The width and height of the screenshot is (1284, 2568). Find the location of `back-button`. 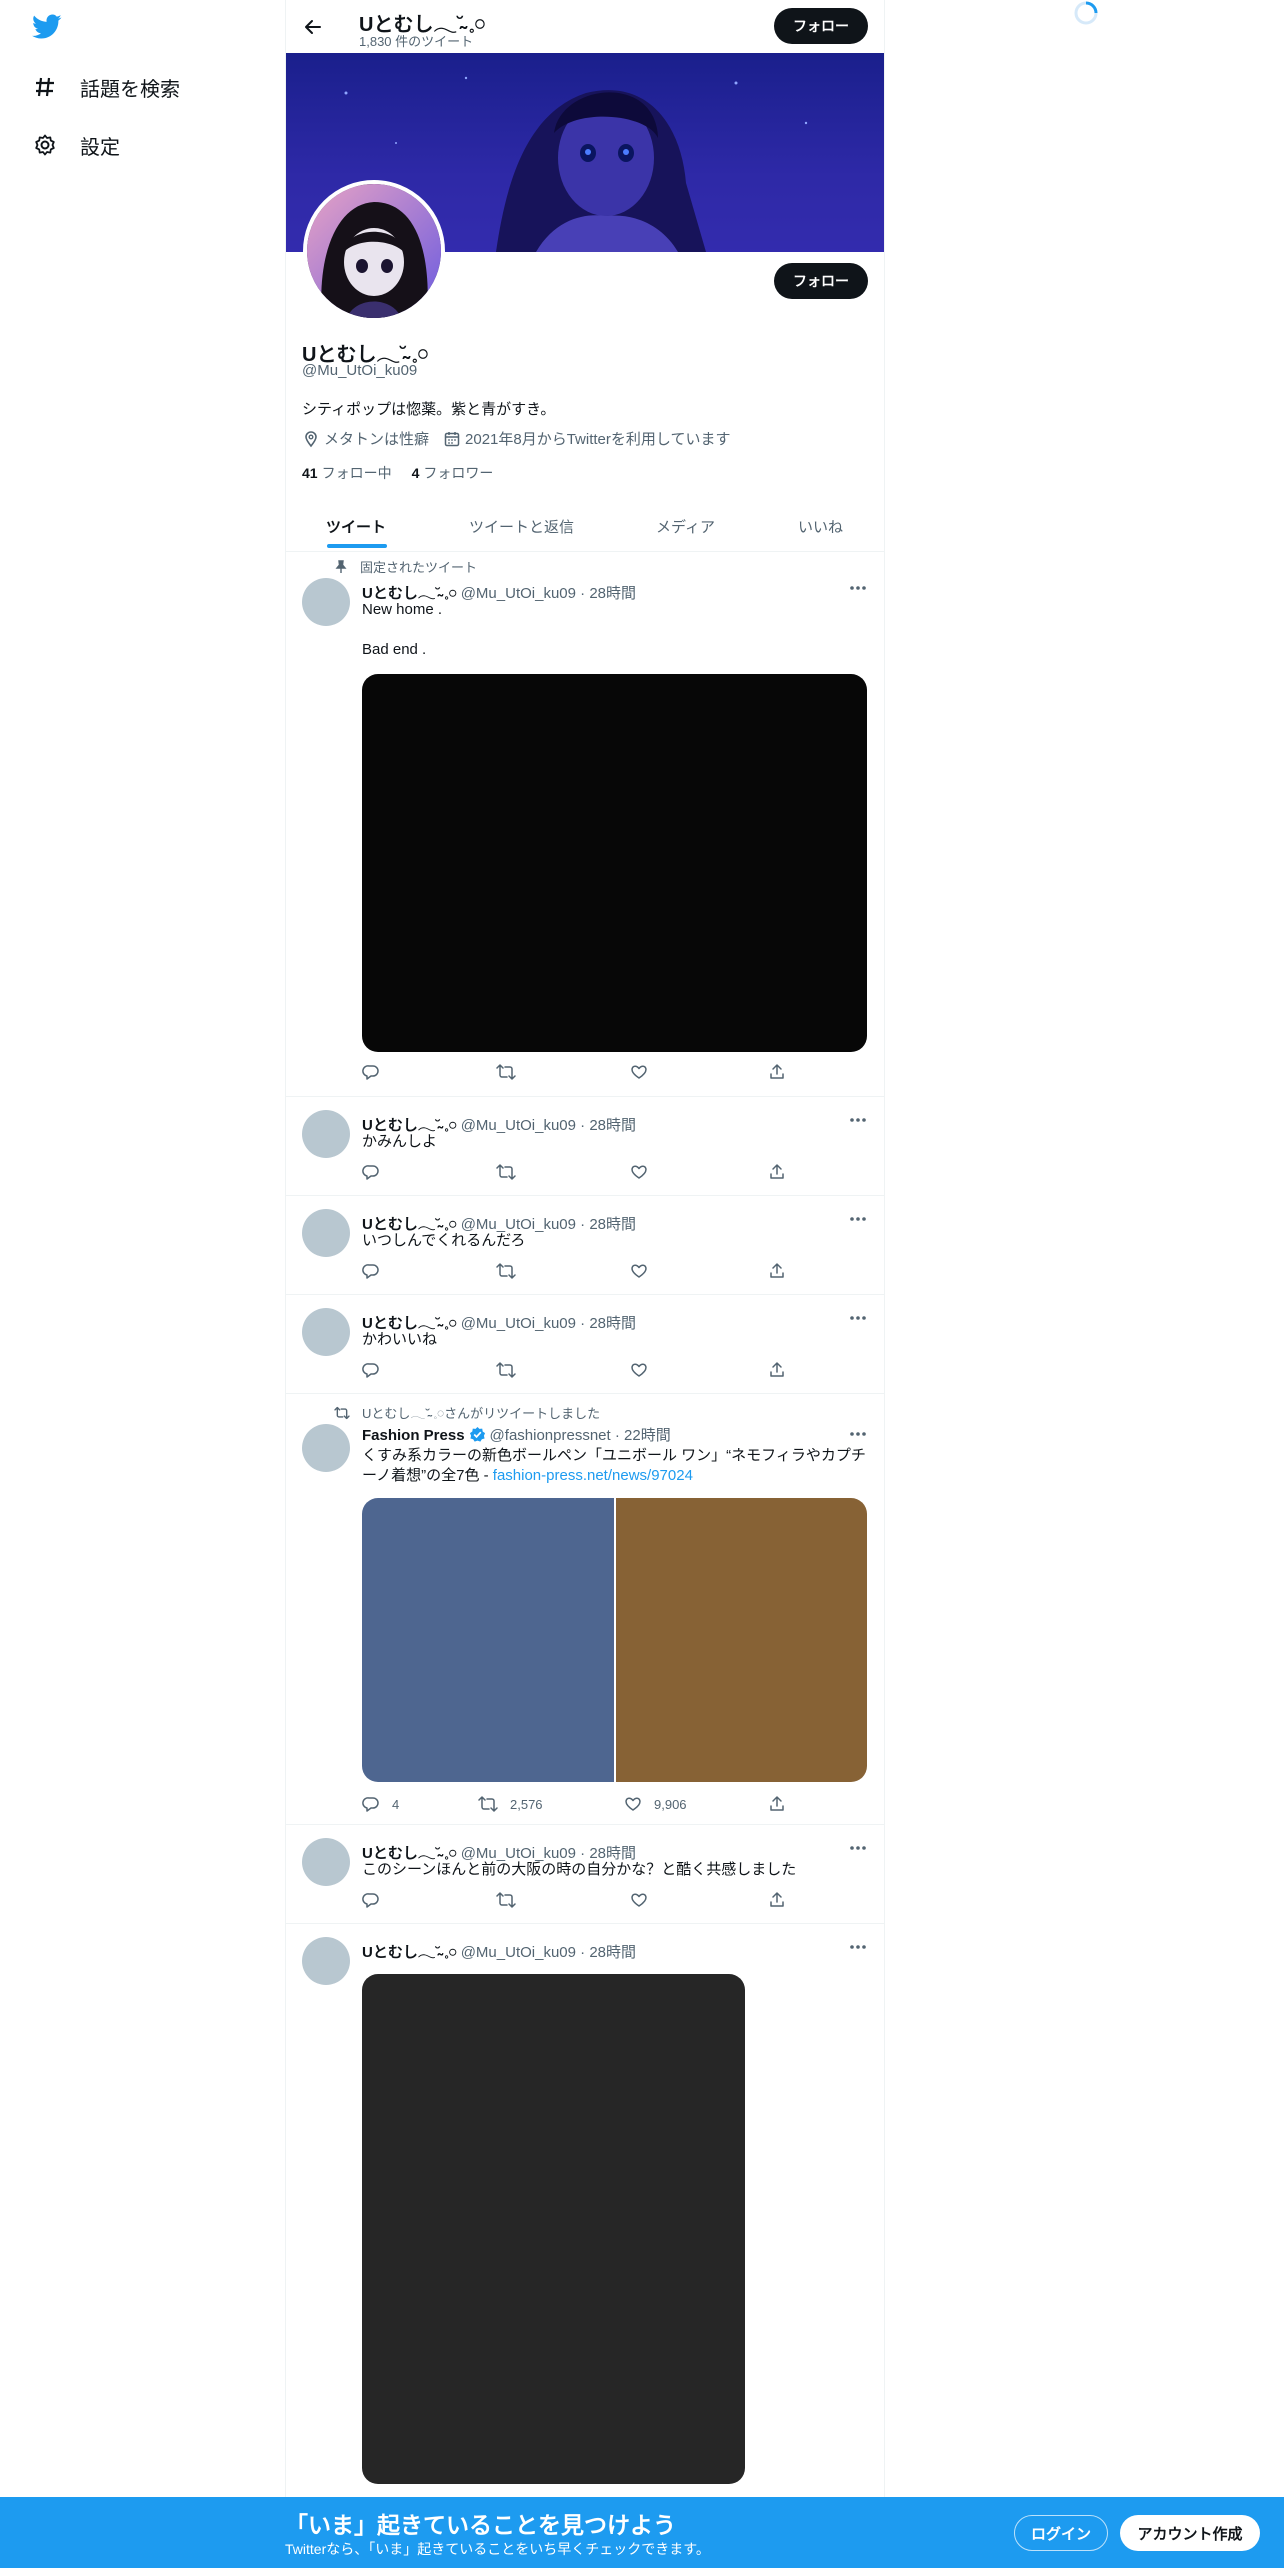

back-button is located at coordinates (313, 27).